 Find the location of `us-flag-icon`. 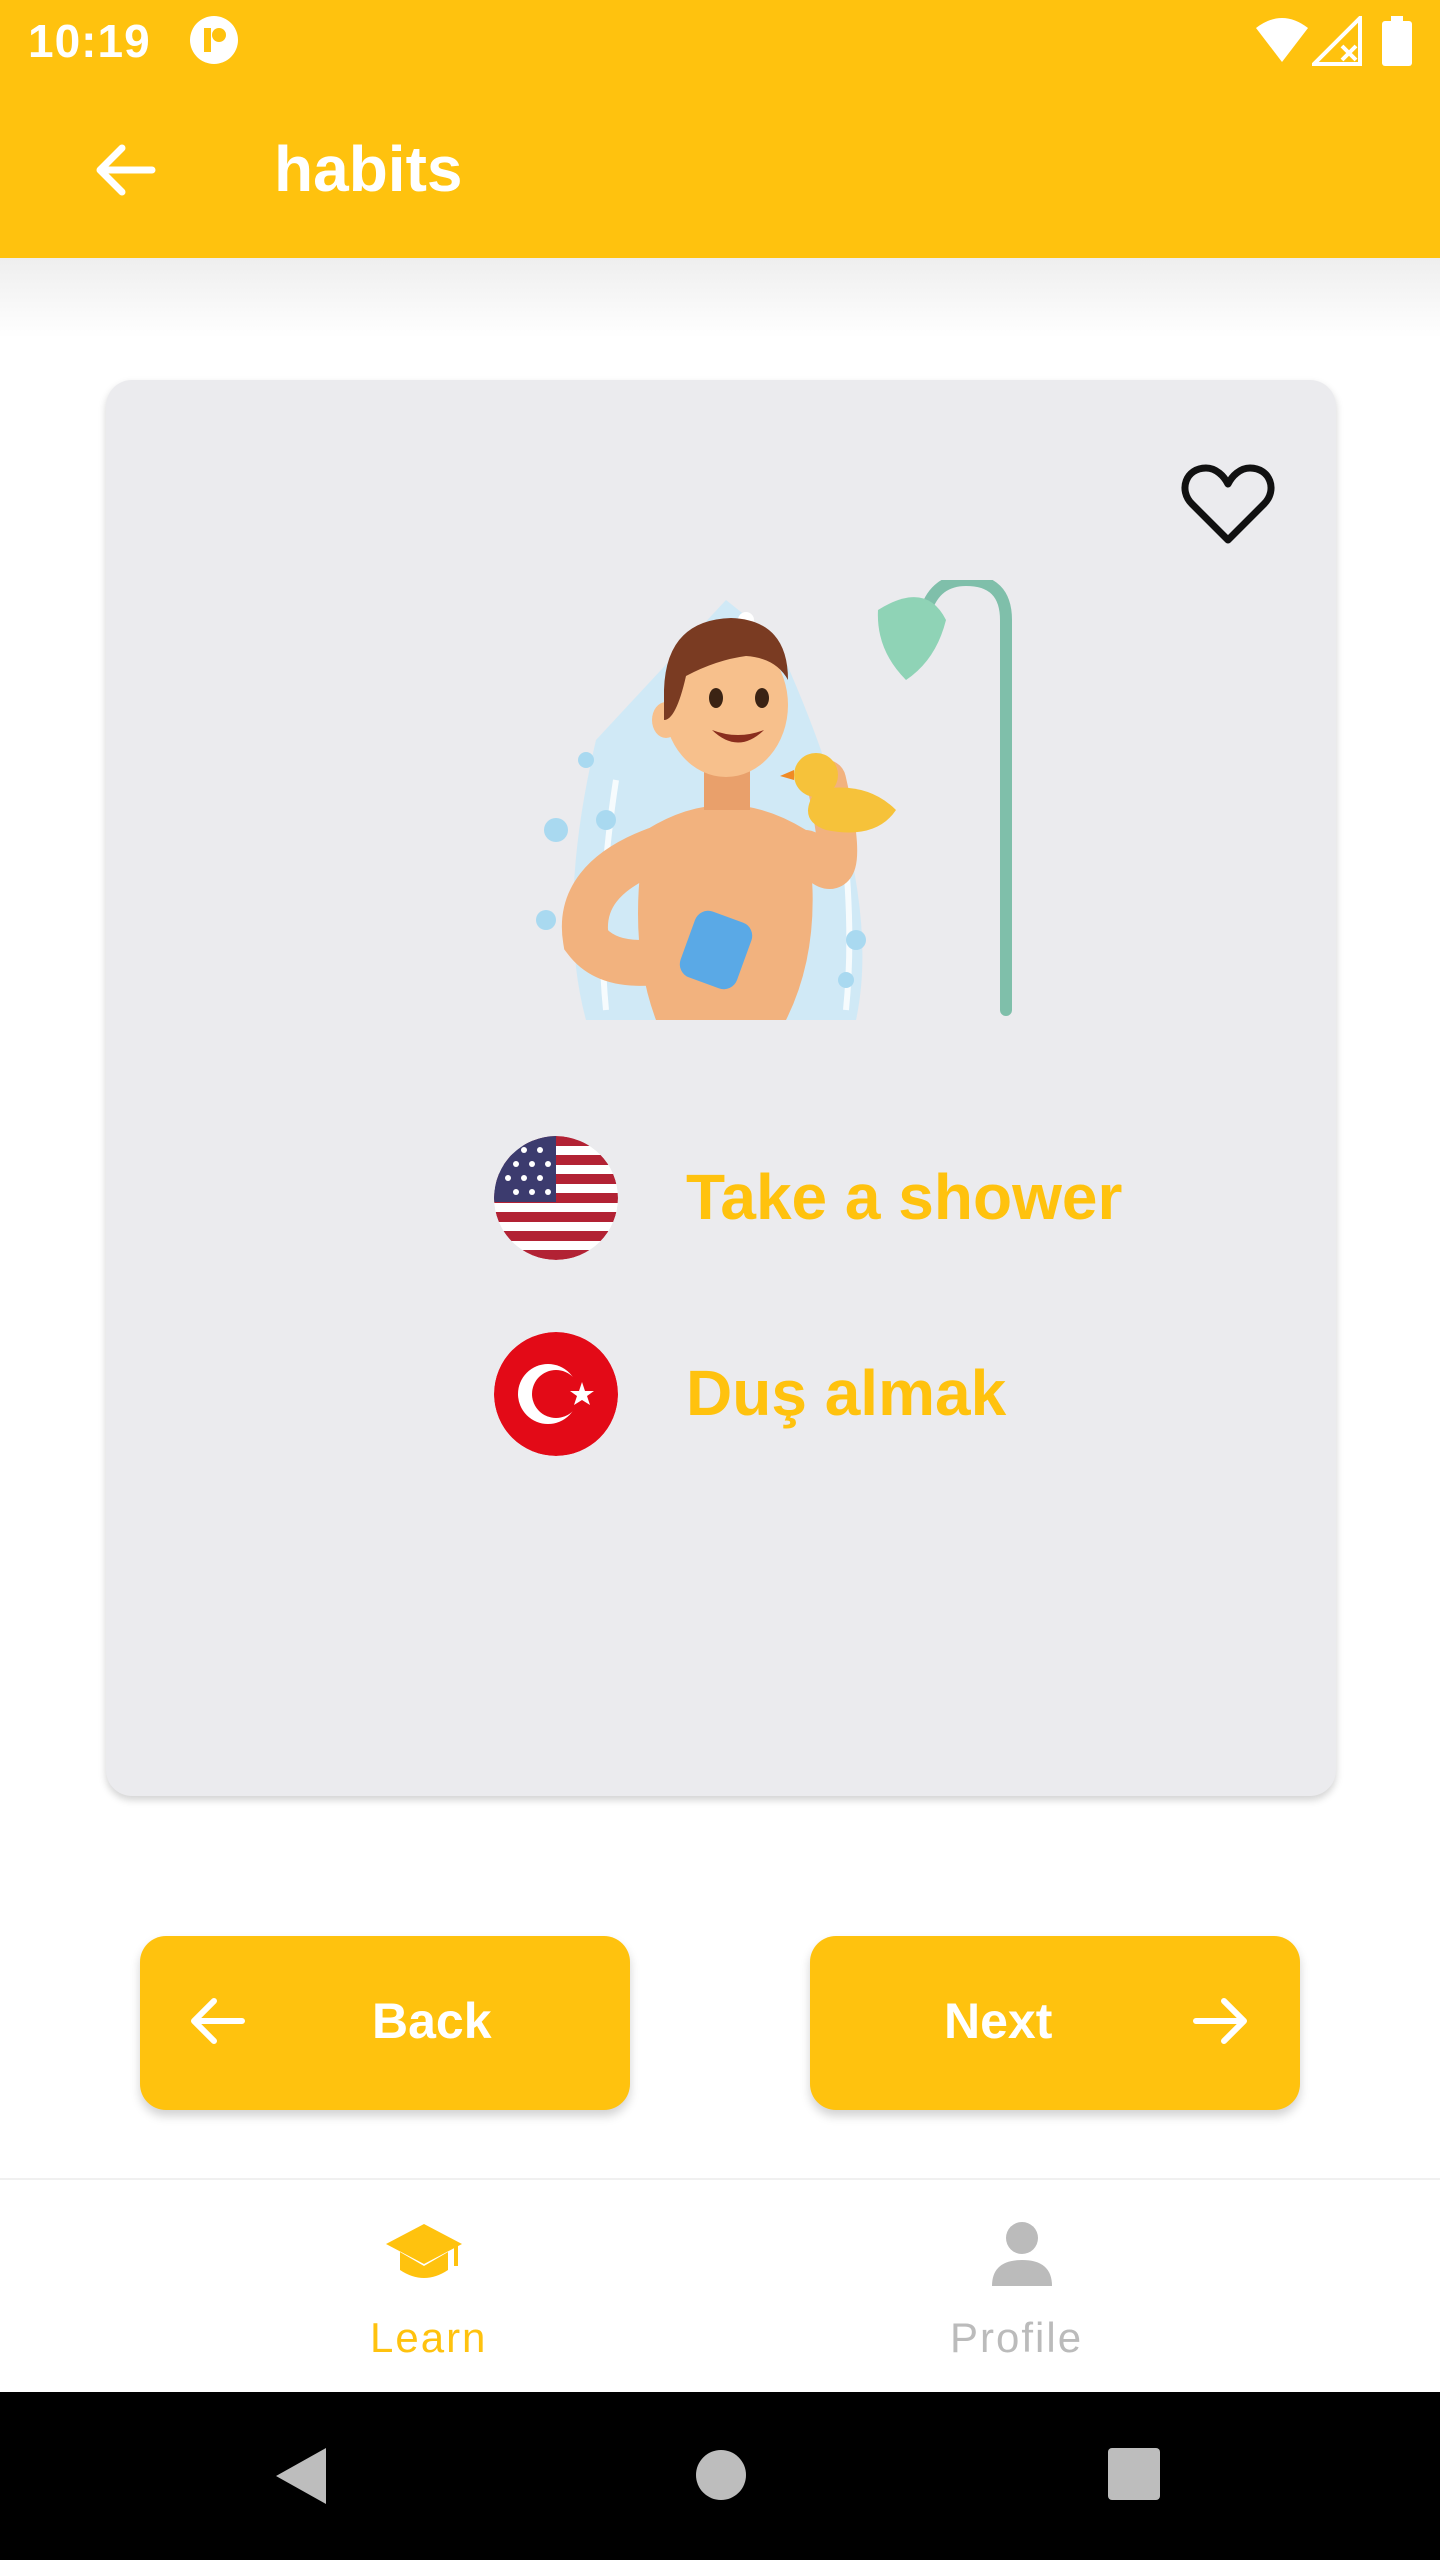

us-flag-icon is located at coordinates (556, 1198).